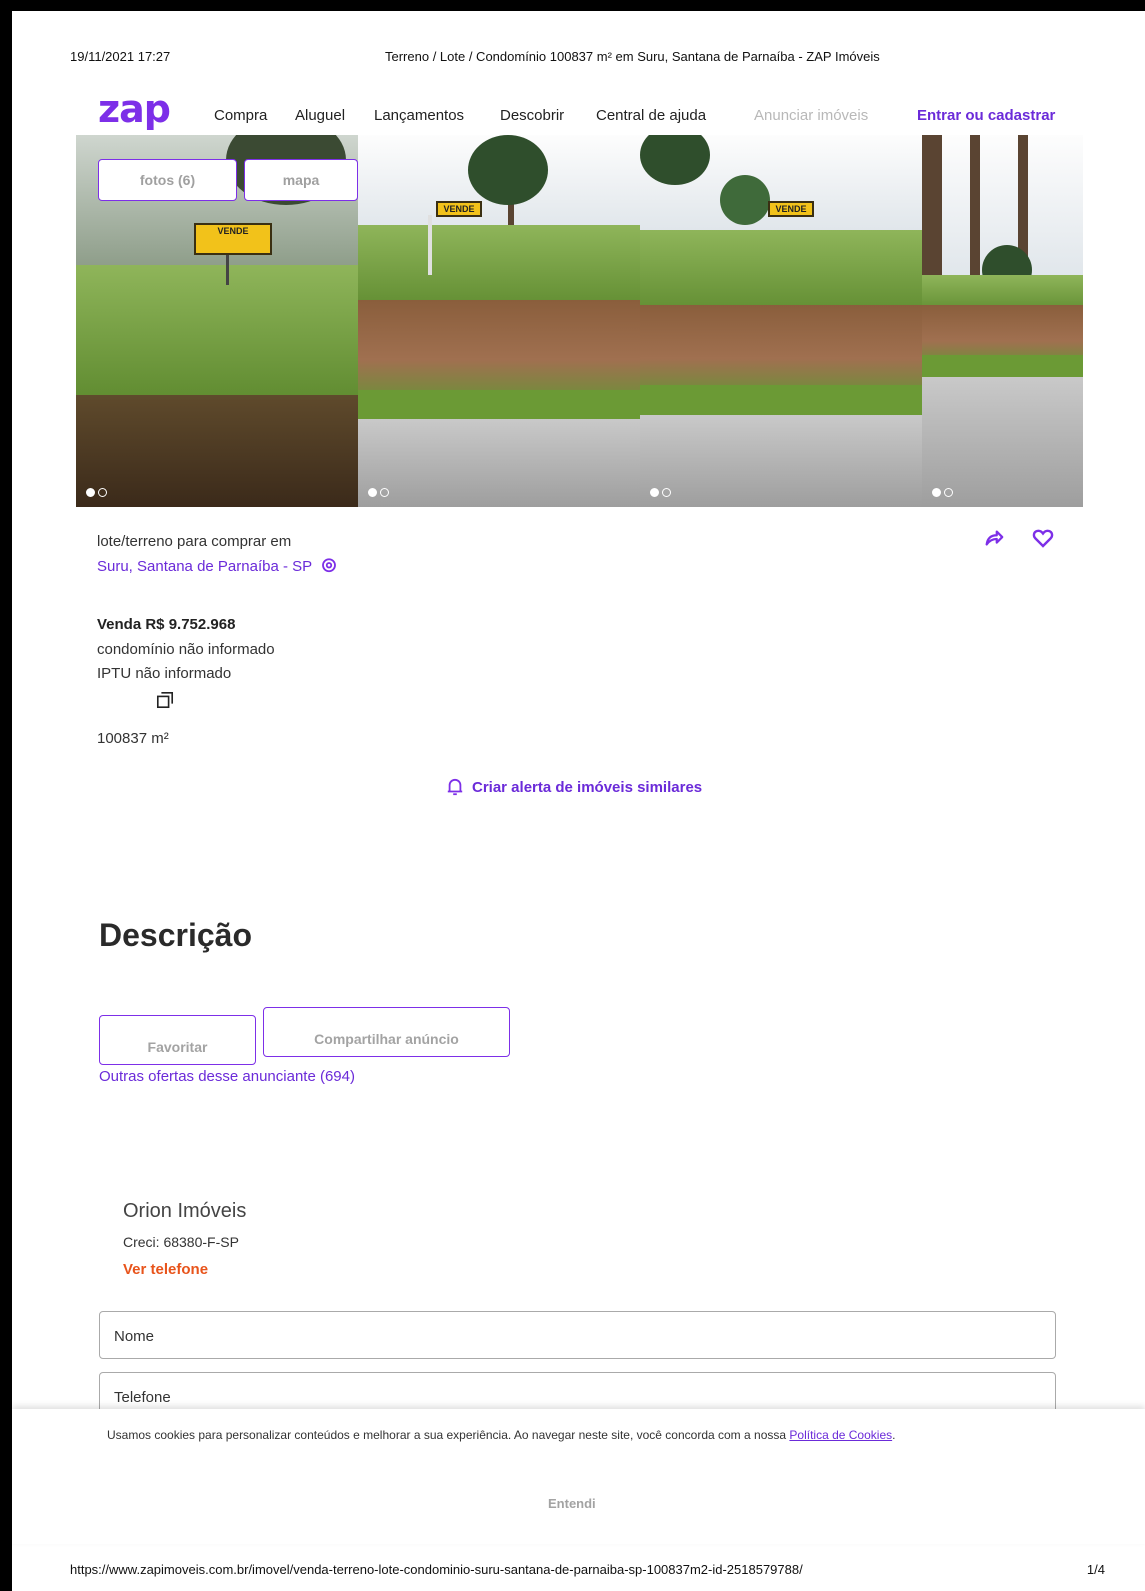 The height and width of the screenshot is (1591, 1145). What do you see at coordinates (572, 1503) in the screenshot?
I see `cookie-accept-button: Entendi` at bounding box center [572, 1503].